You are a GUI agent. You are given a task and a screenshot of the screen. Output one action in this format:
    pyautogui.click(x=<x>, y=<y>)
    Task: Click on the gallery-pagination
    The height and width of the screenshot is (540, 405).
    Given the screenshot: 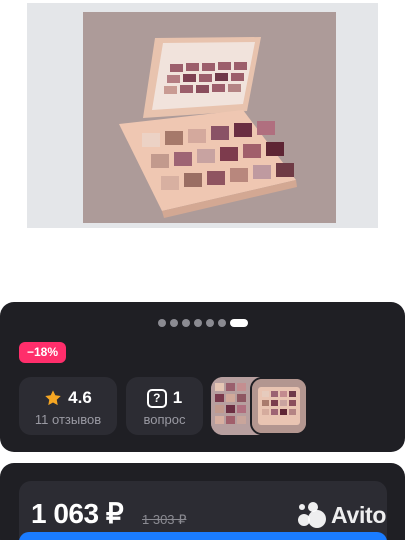 What is the action you would take?
    pyautogui.click(x=202, y=323)
    